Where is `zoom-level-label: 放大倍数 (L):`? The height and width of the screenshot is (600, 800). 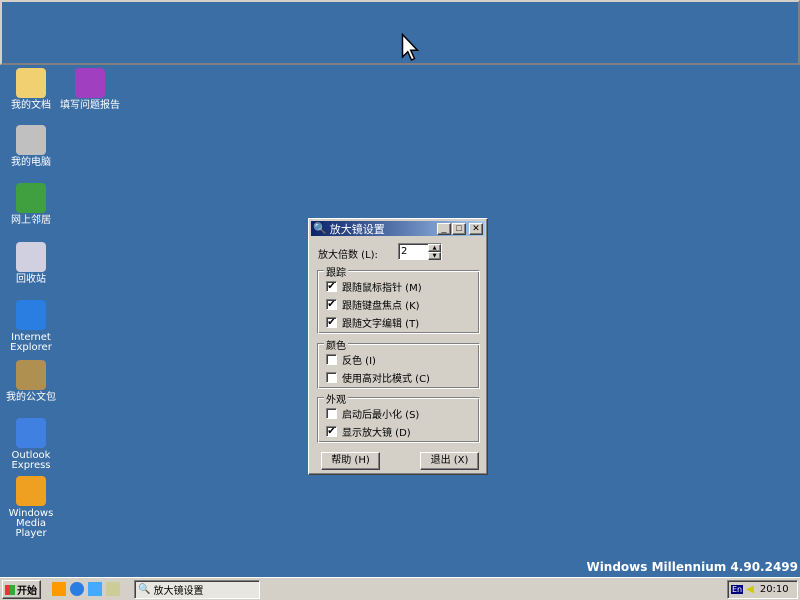 zoom-level-label: 放大倍数 (L): is located at coordinates (348, 255).